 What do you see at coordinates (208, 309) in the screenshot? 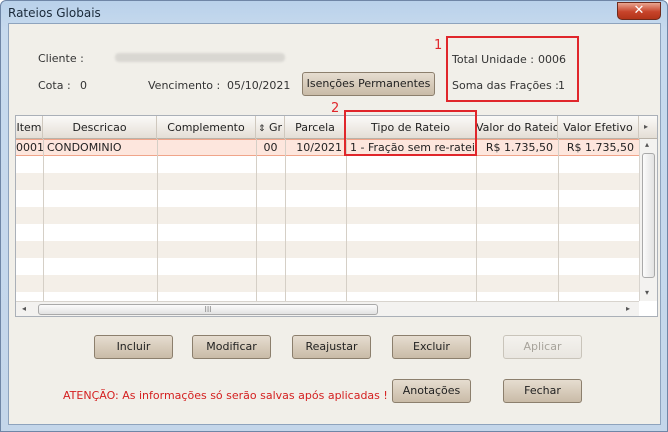
I see `horizontal-scroll-thumb: III` at bounding box center [208, 309].